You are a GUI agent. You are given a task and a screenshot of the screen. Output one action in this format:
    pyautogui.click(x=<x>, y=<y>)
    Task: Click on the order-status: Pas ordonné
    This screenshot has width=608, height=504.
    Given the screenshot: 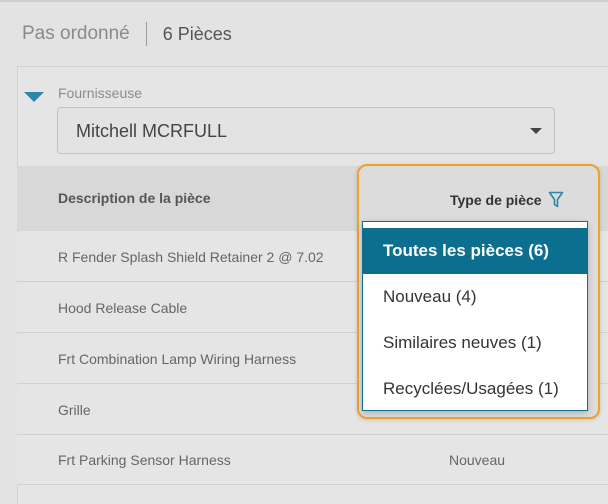 What is the action you would take?
    pyautogui.click(x=76, y=33)
    